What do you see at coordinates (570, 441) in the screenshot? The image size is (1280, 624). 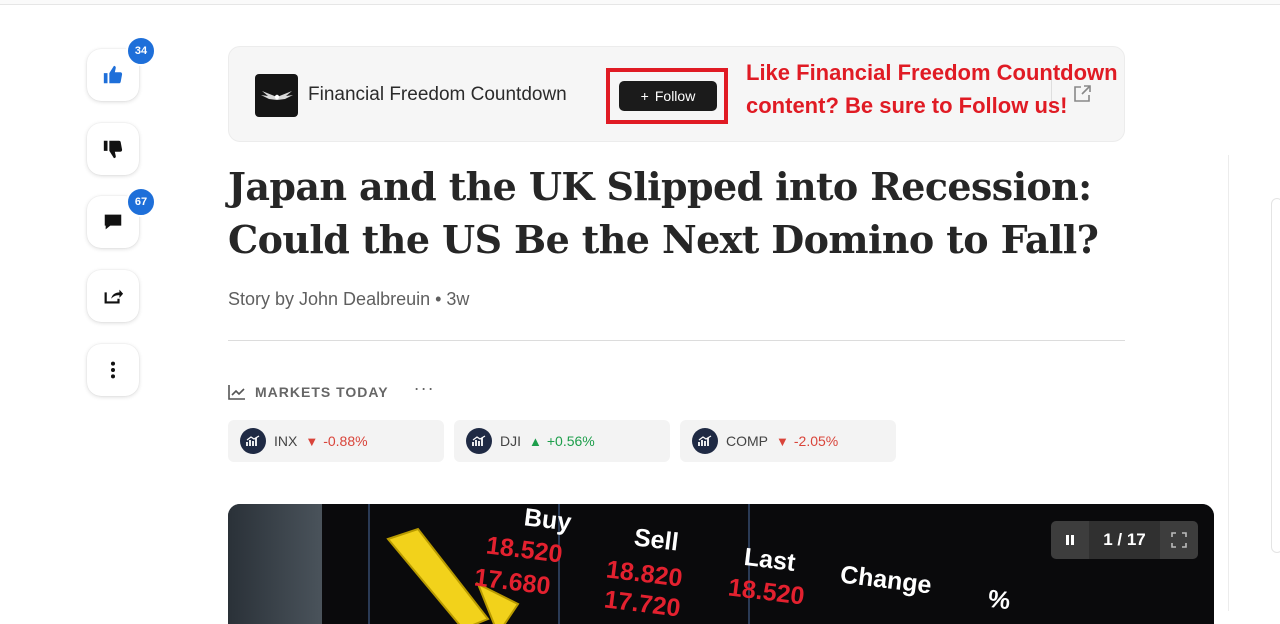 I see `ticker-change: +0.56%` at bounding box center [570, 441].